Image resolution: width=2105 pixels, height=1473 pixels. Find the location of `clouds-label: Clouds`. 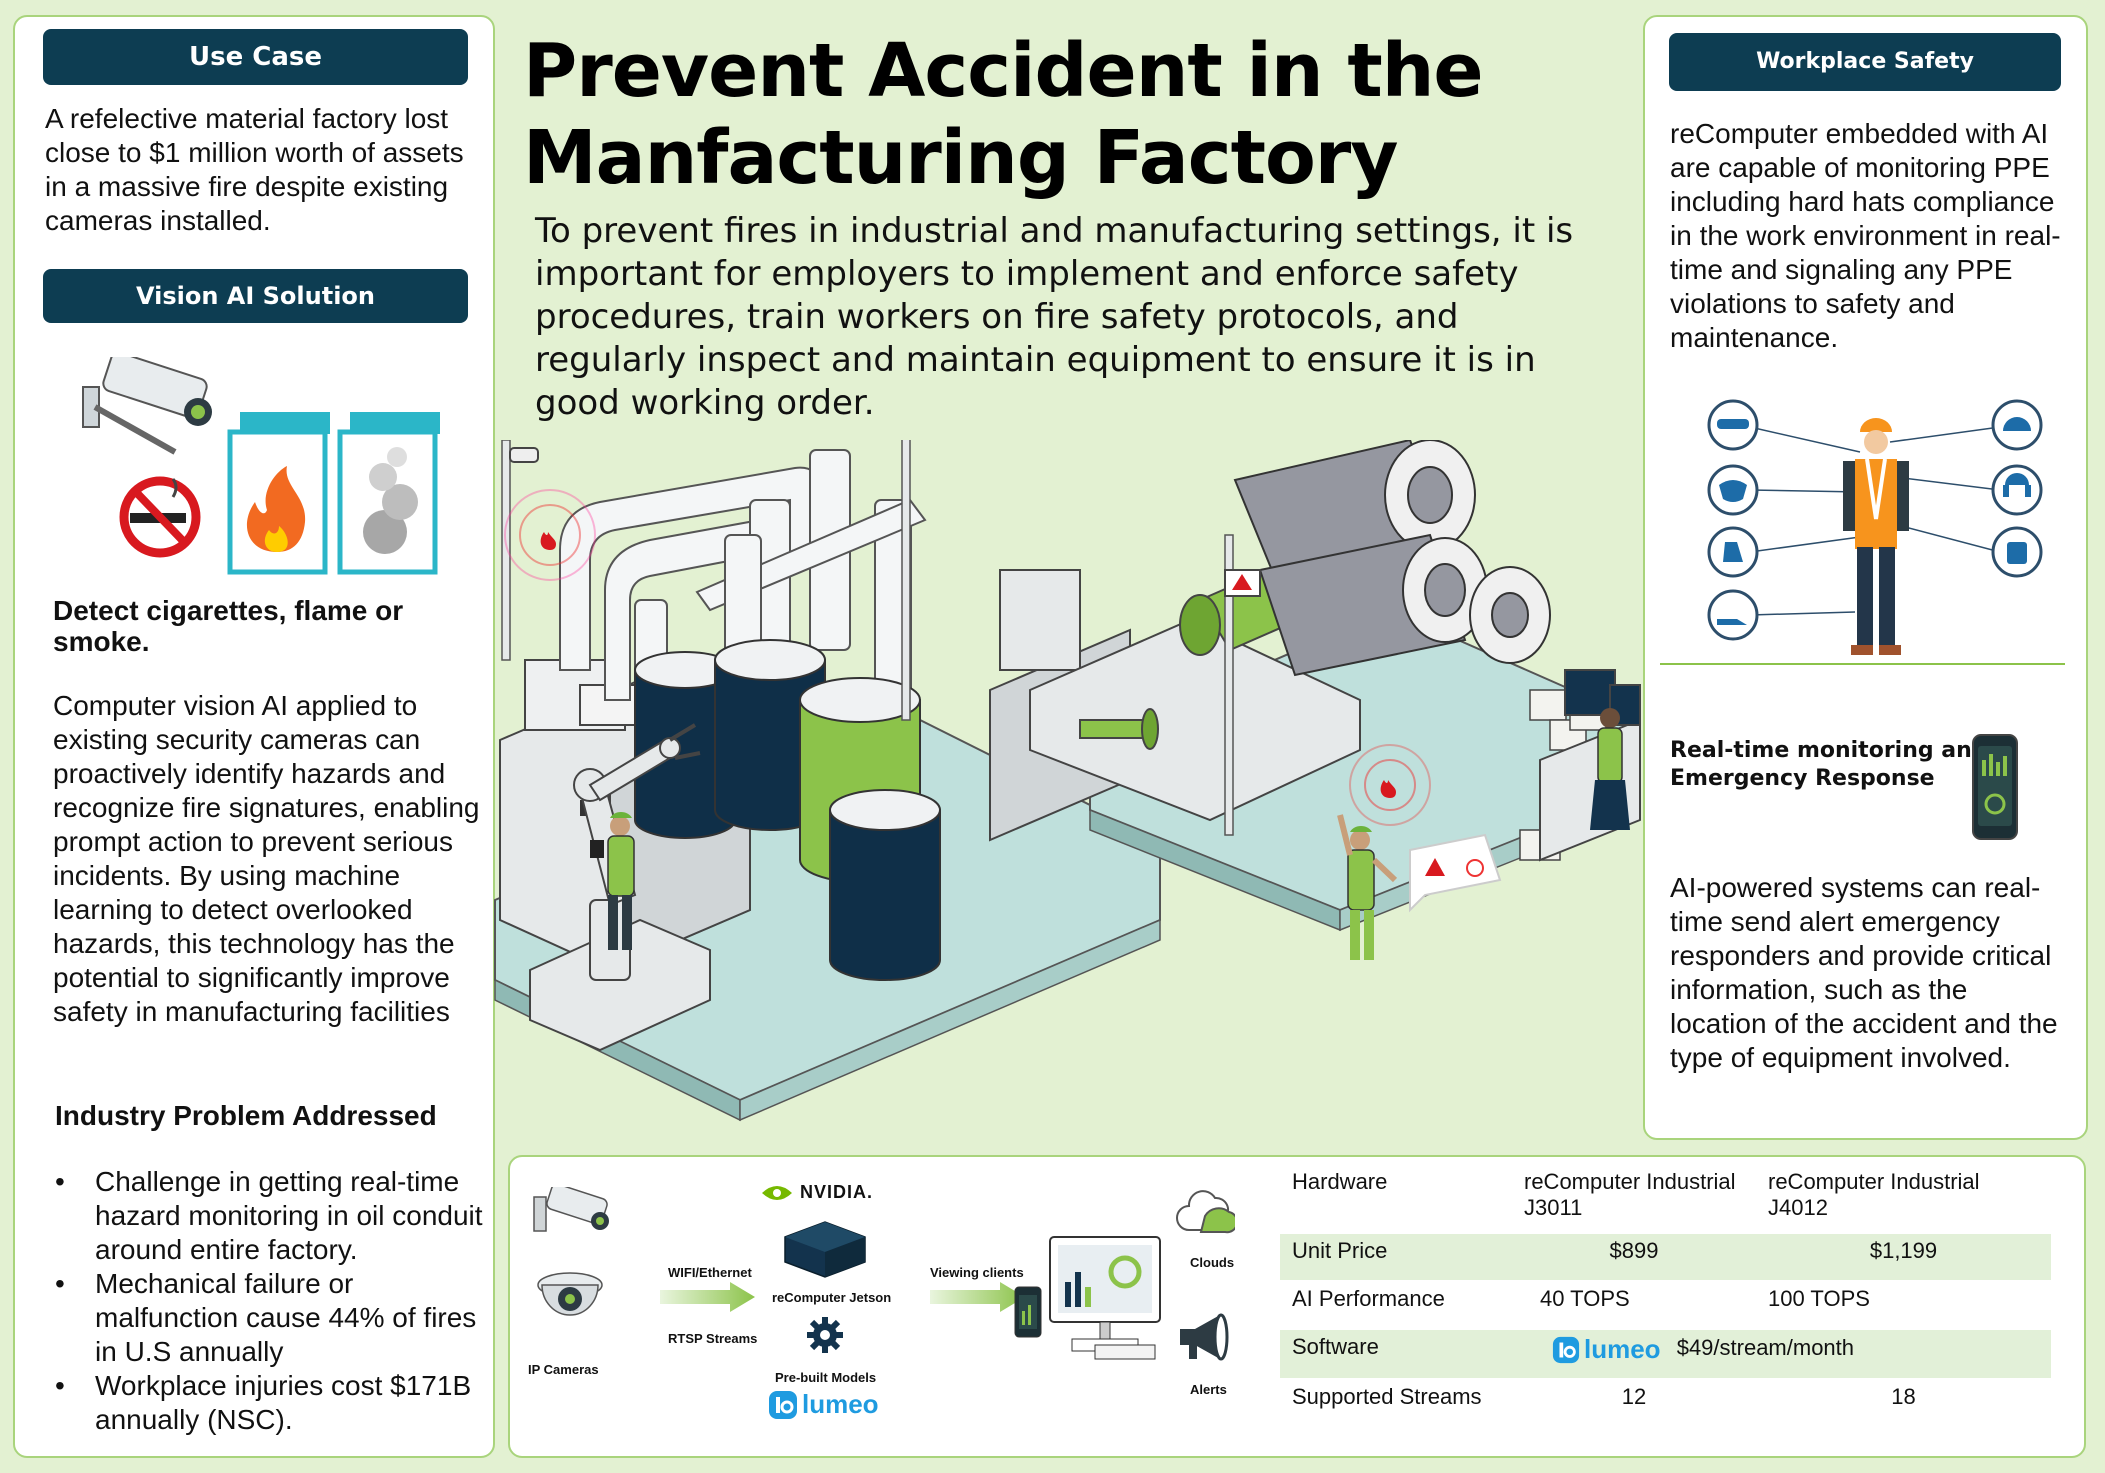

clouds-label: Clouds is located at coordinates (1212, 1262).